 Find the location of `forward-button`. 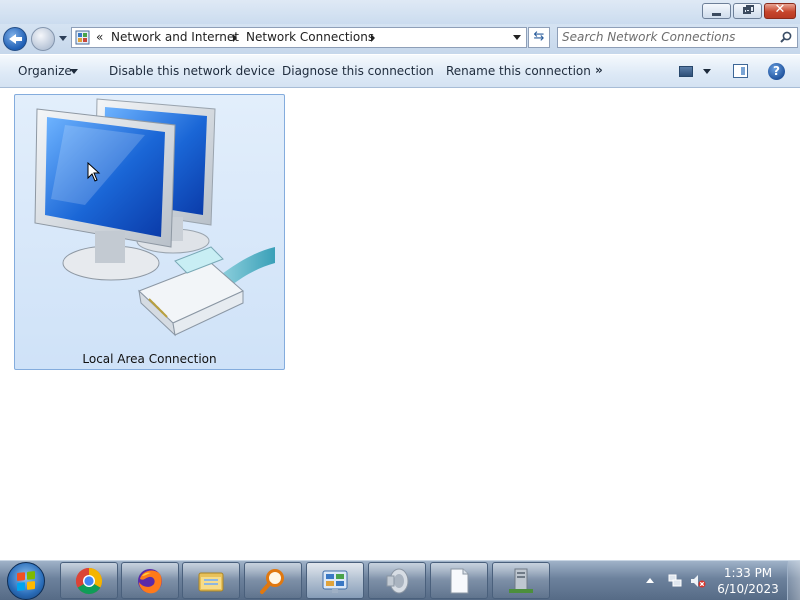

forward-button is located at coordinates (43, 39).